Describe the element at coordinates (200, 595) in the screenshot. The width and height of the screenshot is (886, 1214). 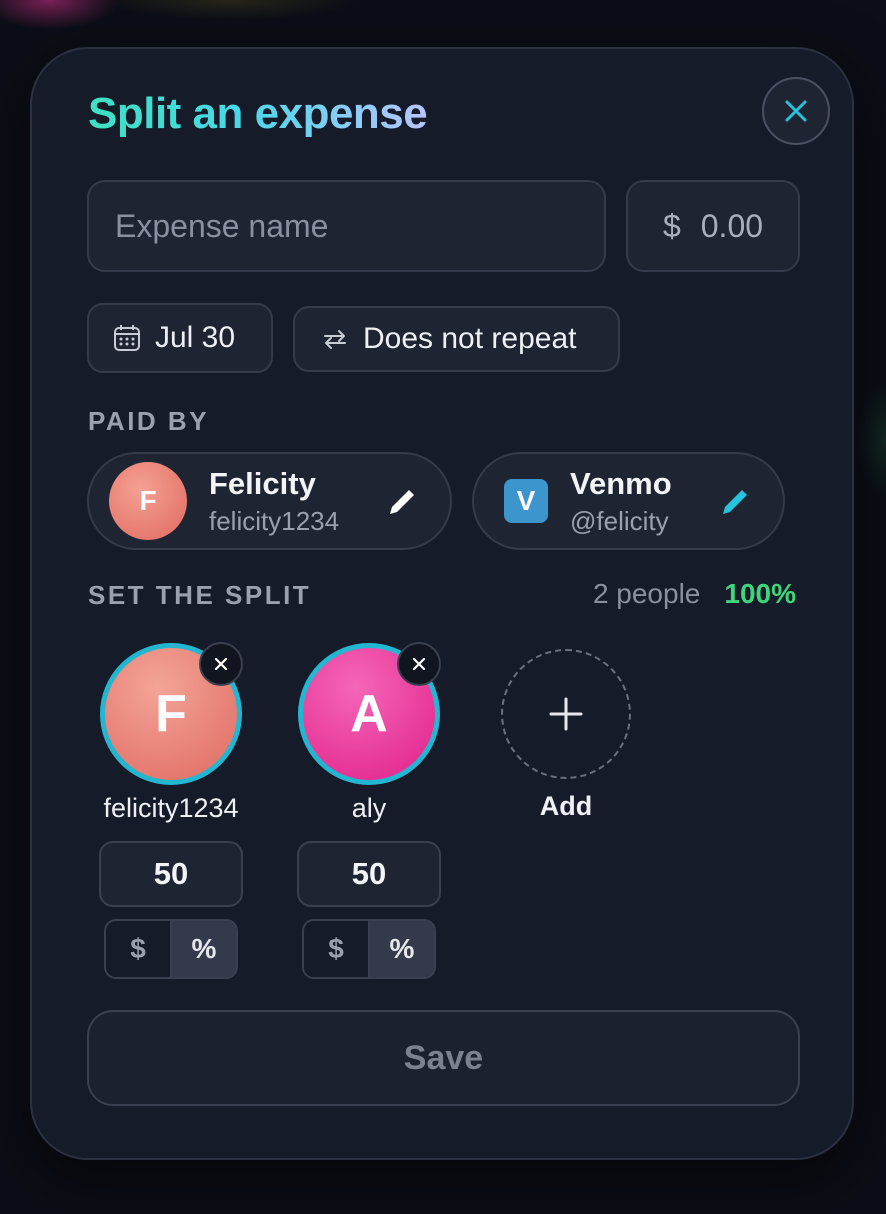
I see `set-split-heading: SET THE SPLIT` at that location.